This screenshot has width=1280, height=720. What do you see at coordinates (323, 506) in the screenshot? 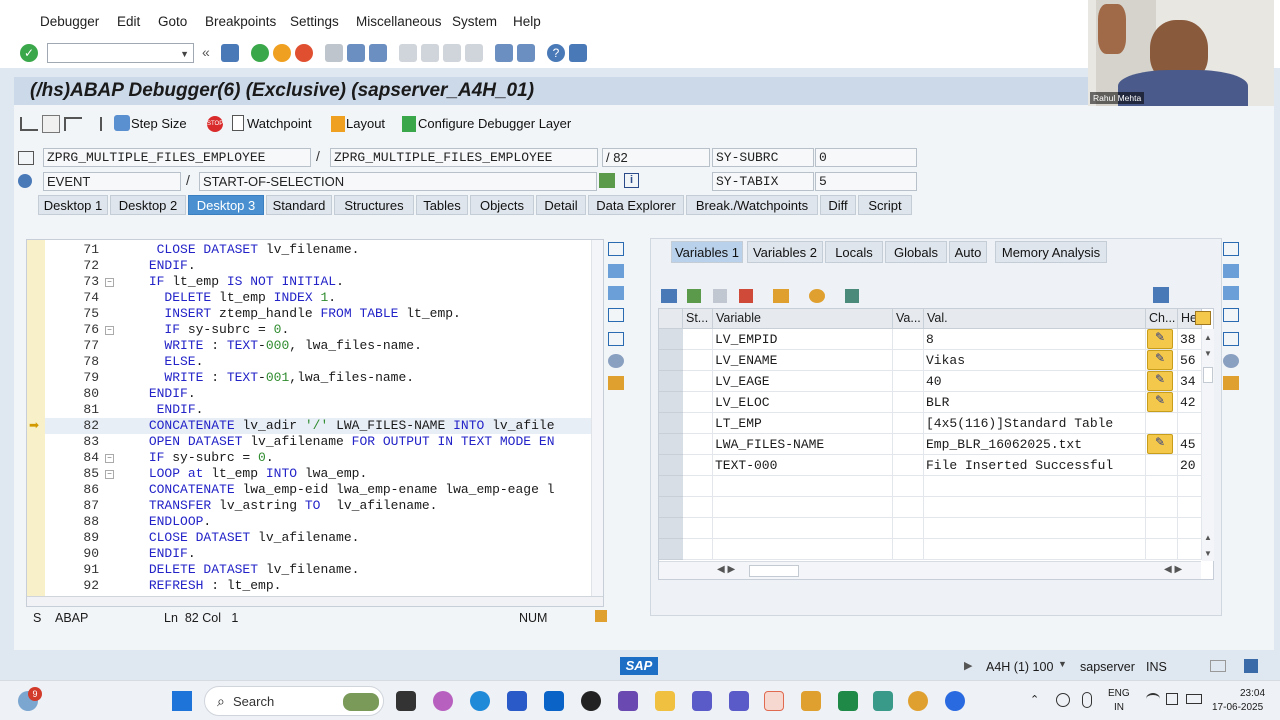
I see `code-line: 87 TRANSFER lv_astring TO lv_afilename.` at bounding box center [323, 506].